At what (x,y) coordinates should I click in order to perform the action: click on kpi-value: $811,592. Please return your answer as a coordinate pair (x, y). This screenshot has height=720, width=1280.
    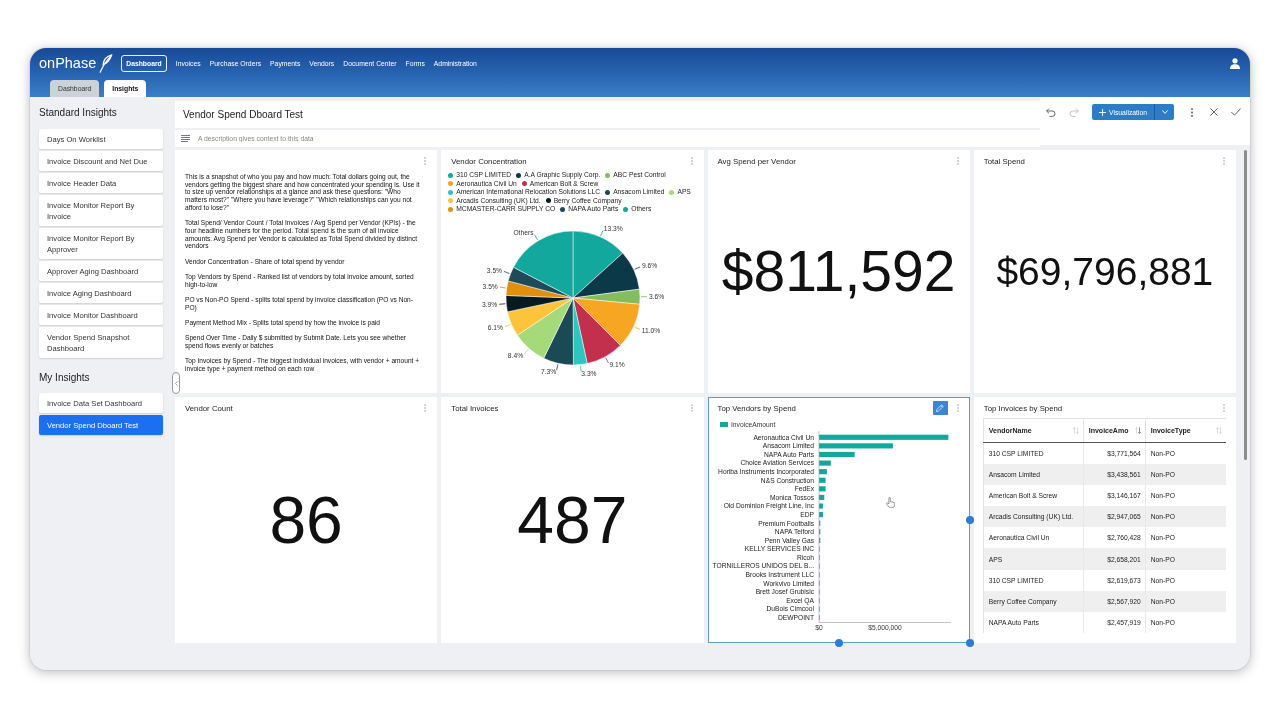
    Looking at the image, I should click on (838, 271).